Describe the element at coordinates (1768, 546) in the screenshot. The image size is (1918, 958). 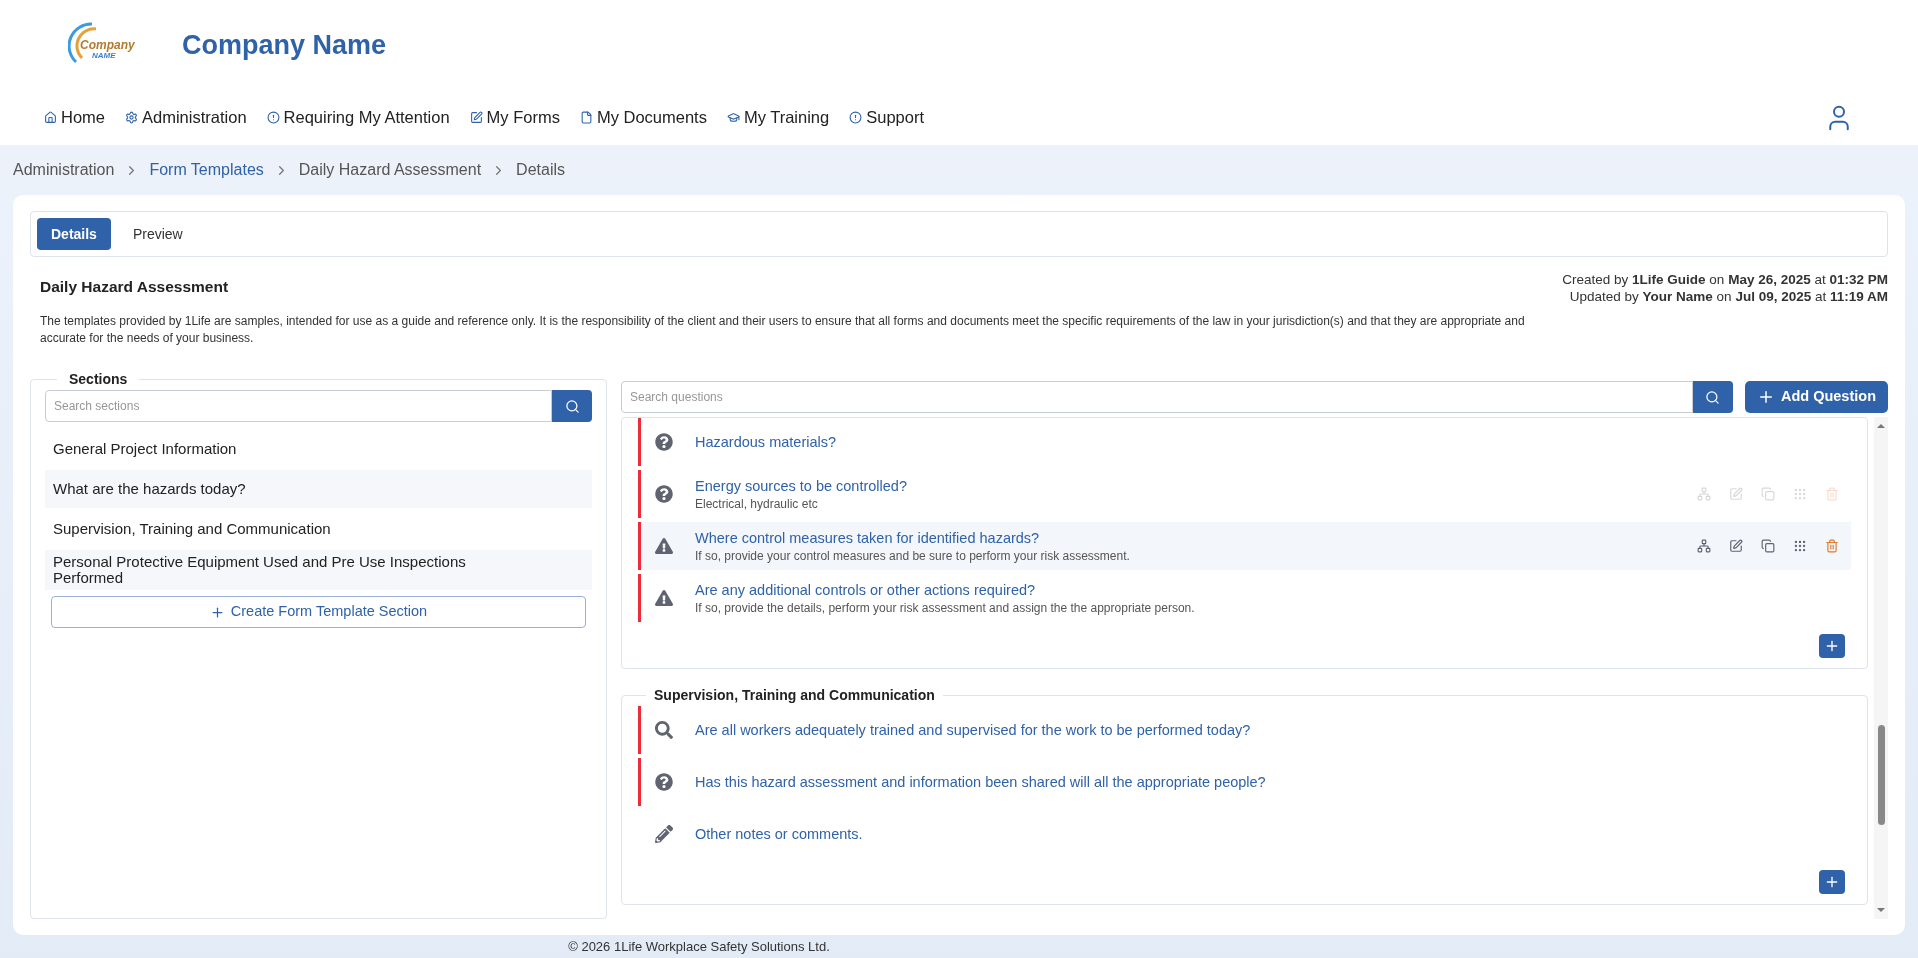
I see `copy-icon` at that location.